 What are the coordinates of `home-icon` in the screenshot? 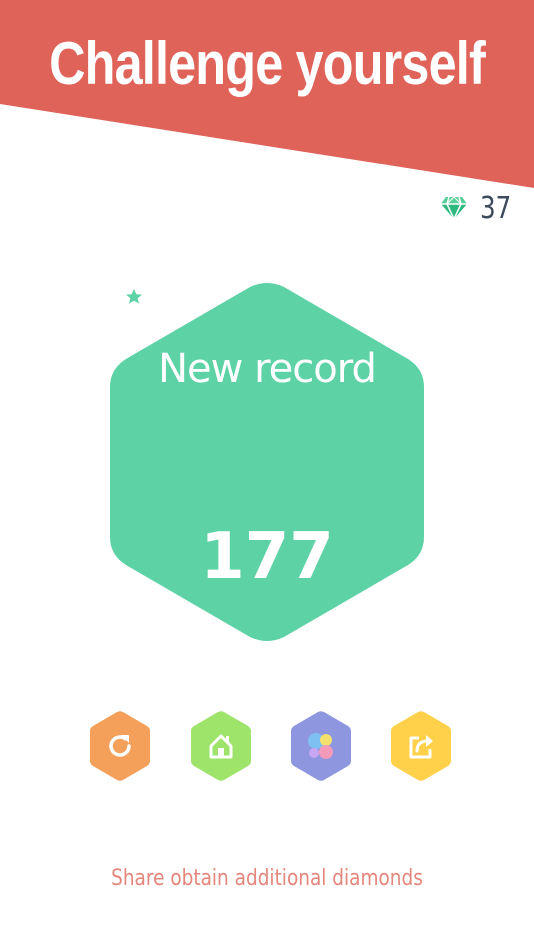 It's located at (221, 746).